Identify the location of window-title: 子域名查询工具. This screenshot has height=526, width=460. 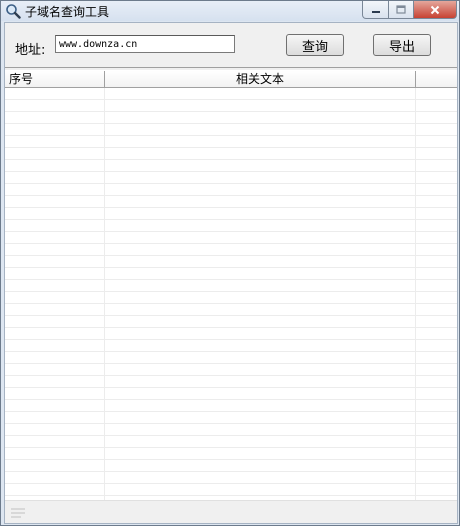
(67, 12).